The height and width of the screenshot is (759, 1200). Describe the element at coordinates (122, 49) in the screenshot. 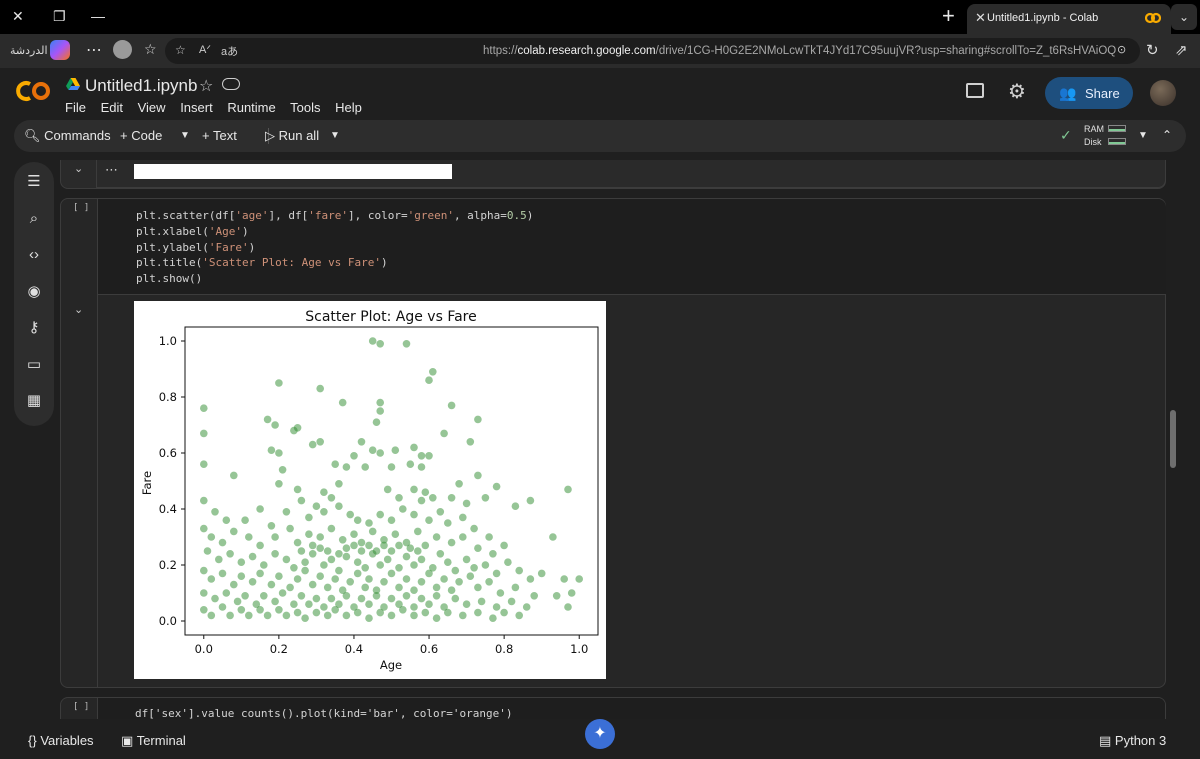

I see `profile-icon` at that location.